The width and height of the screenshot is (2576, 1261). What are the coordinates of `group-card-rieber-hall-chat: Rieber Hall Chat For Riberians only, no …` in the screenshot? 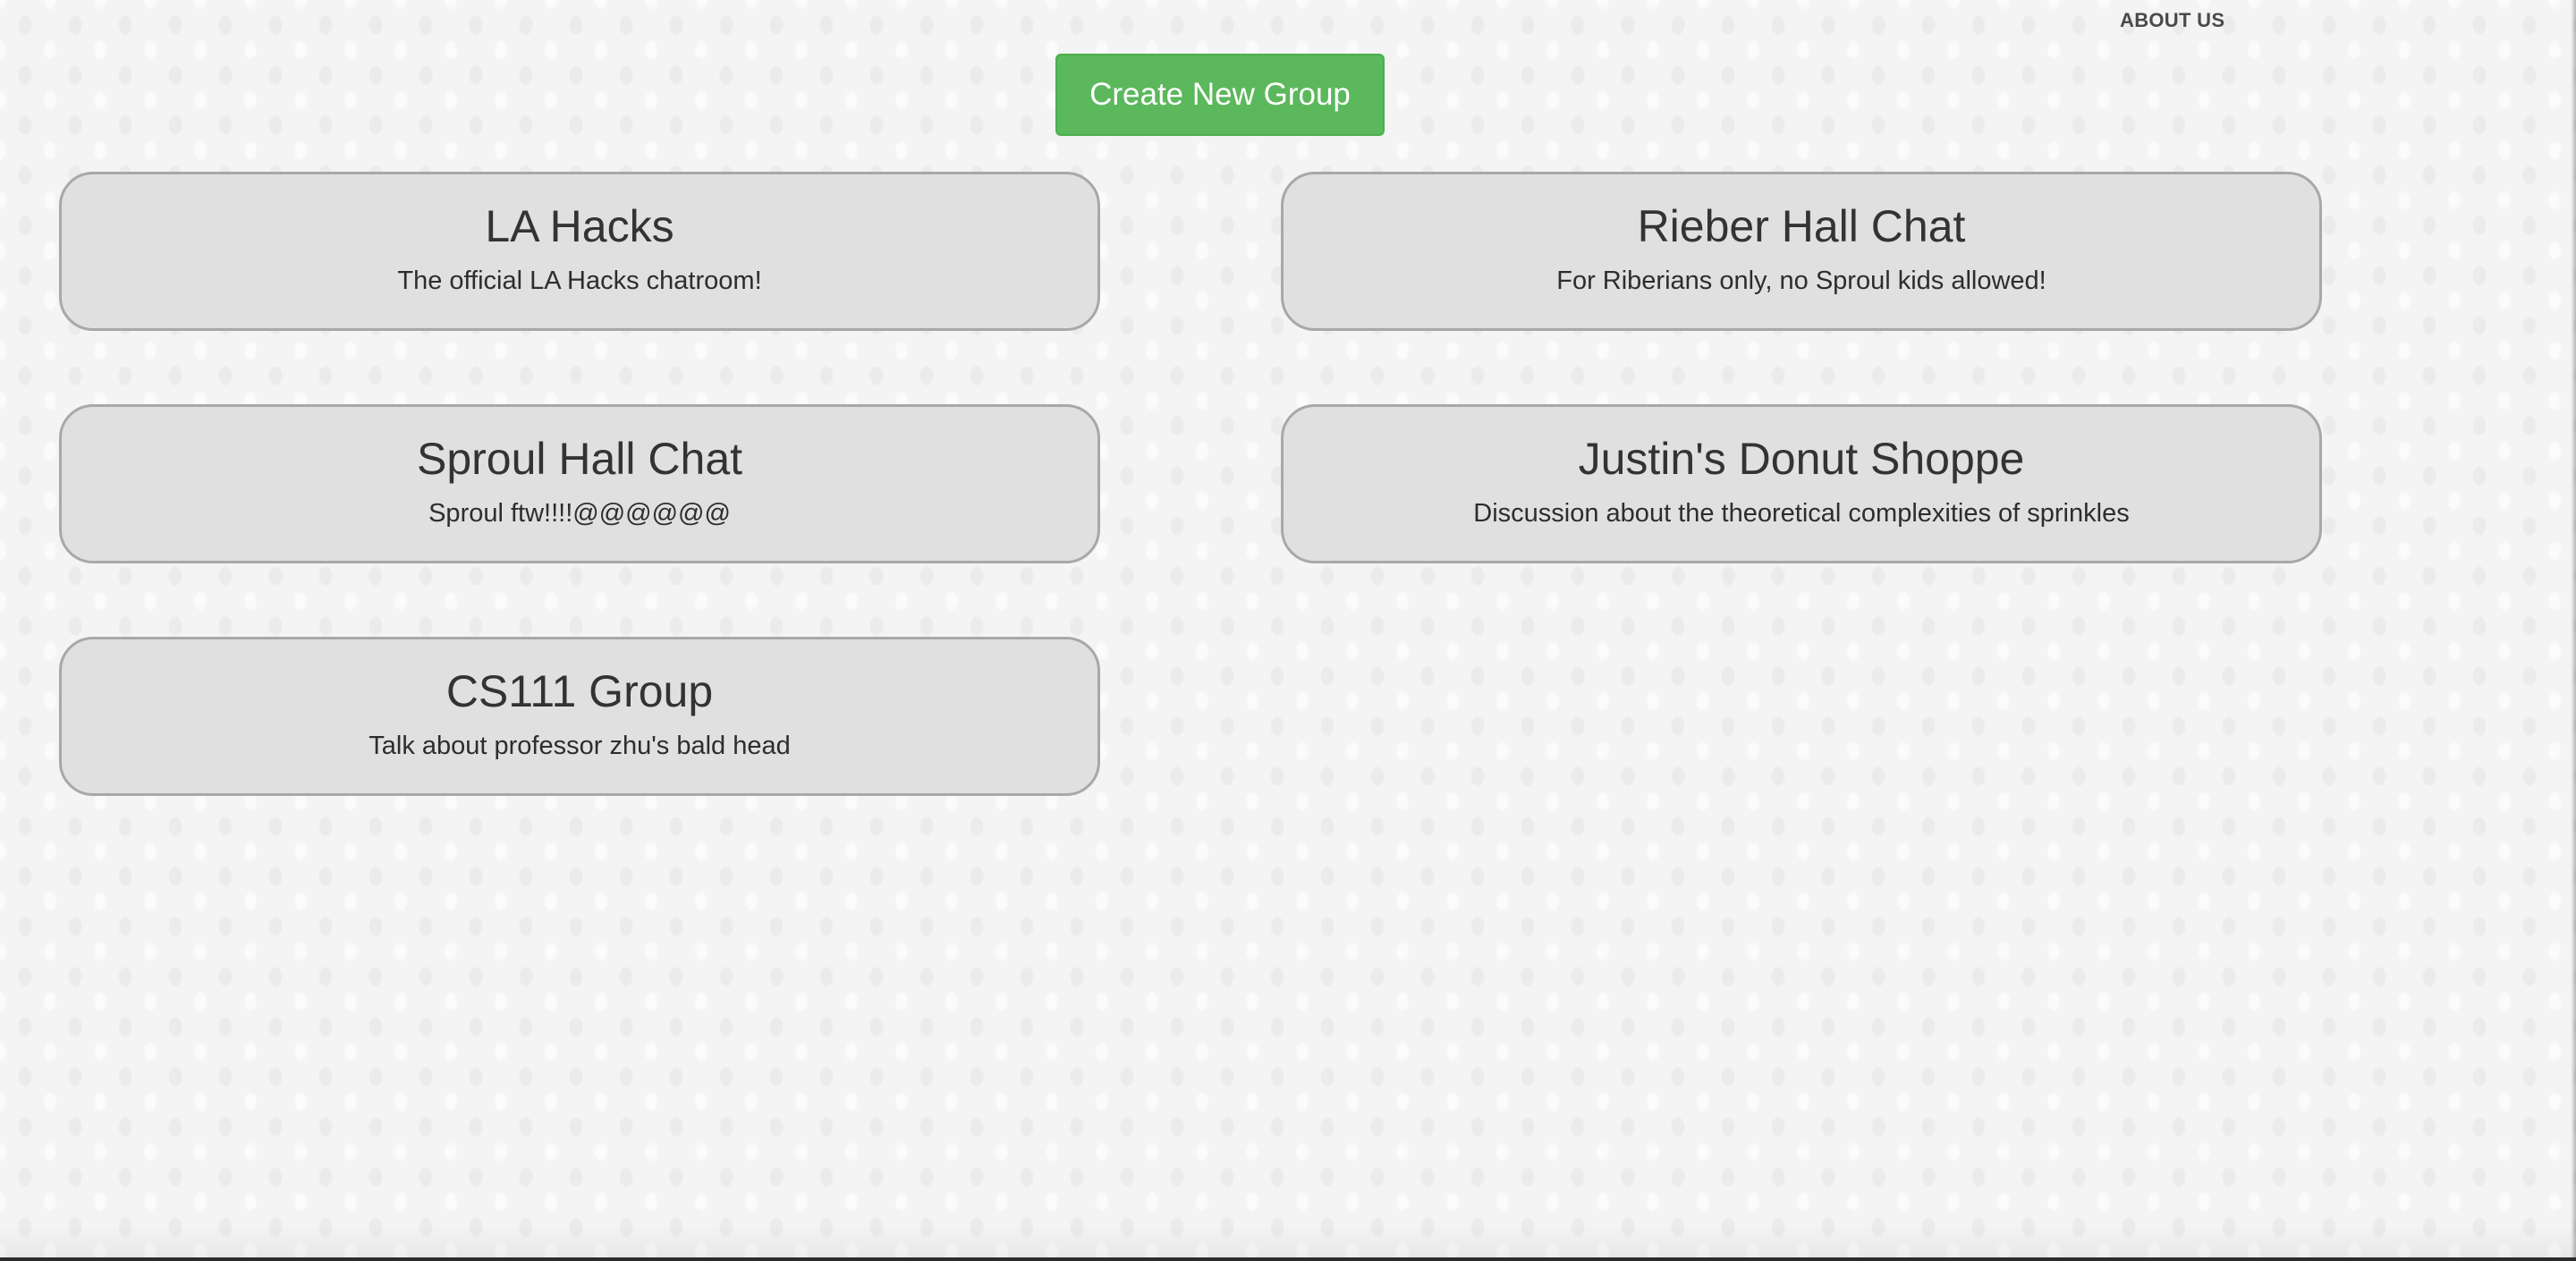 It's located at (1801, 251).